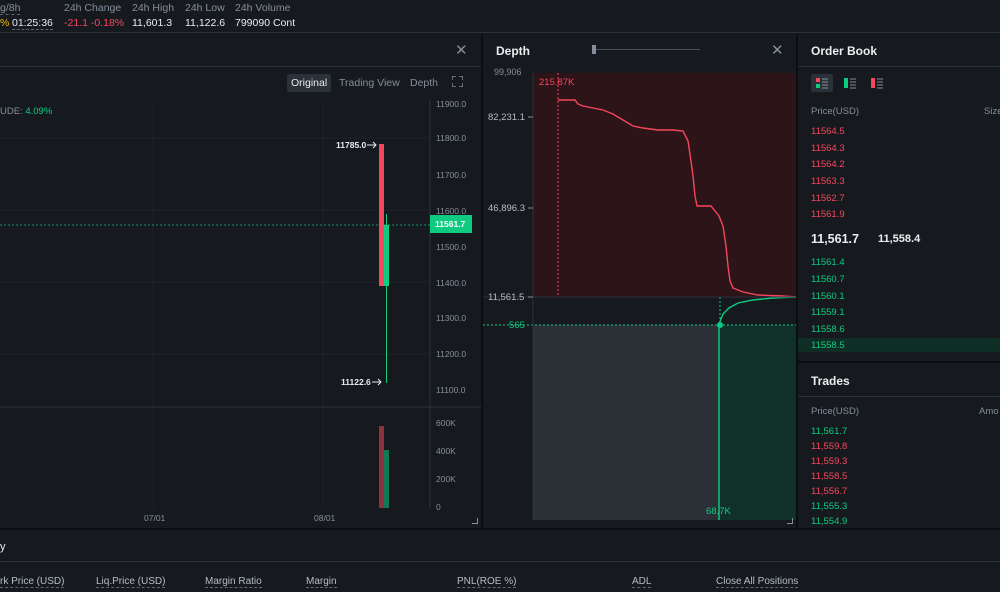 Image resolution: width=1000 pixels, height=592 pixels. Describe the element at coordinates (152, 23) in the screenshot. I see `high-value: 11,601.3` at that location.